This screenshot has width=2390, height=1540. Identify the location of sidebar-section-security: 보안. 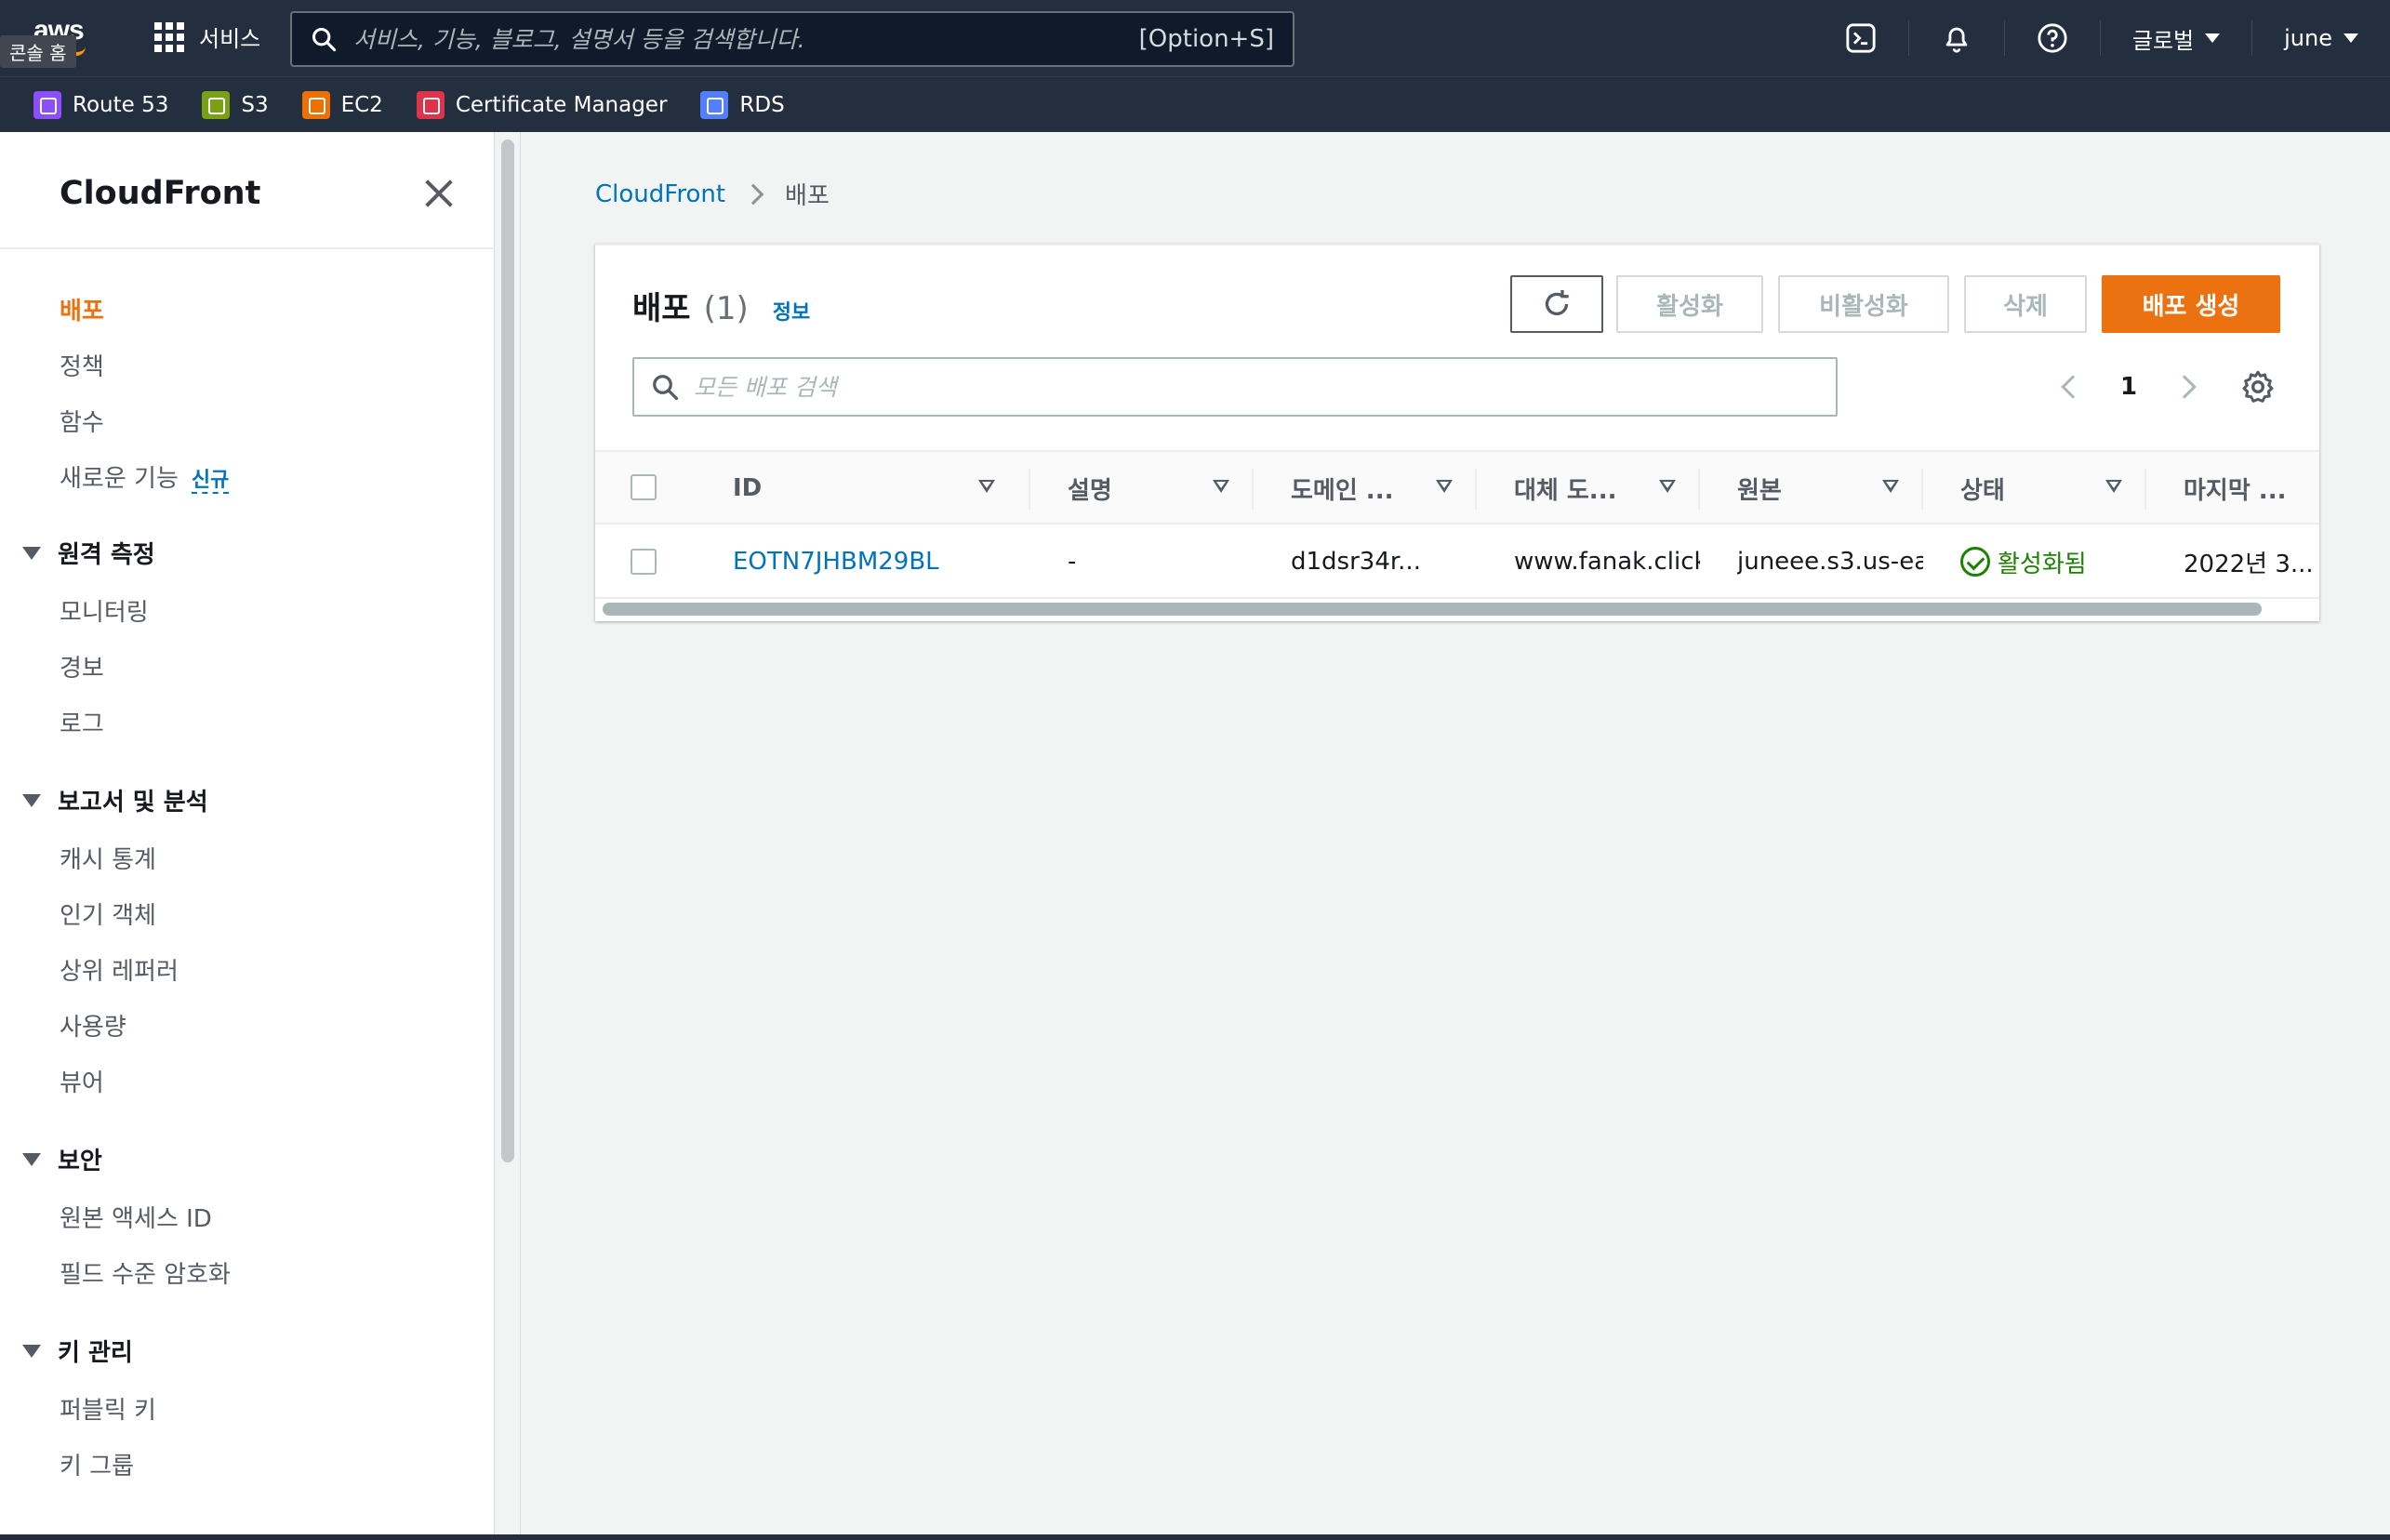
(62, 1159).